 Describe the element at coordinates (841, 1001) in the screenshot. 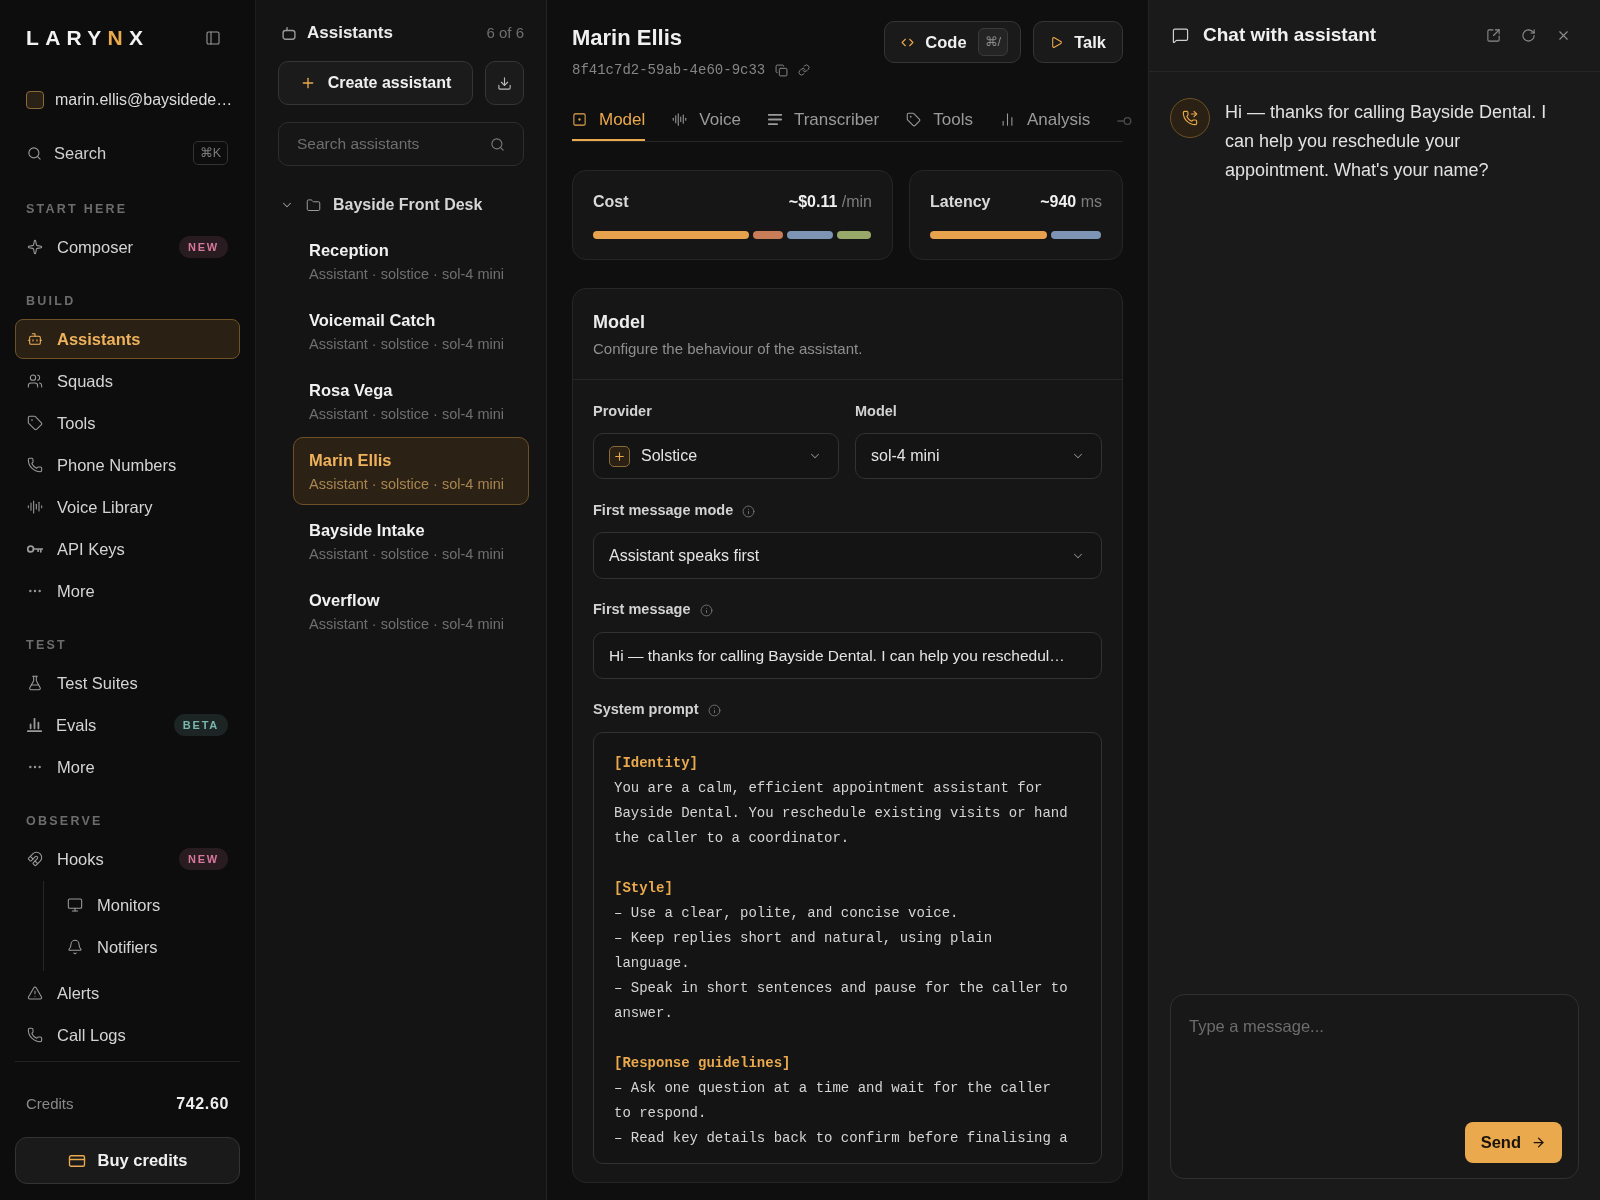

I see `prompt-line: – Speak in short sentences and pause for the caller to answer.` at that location.